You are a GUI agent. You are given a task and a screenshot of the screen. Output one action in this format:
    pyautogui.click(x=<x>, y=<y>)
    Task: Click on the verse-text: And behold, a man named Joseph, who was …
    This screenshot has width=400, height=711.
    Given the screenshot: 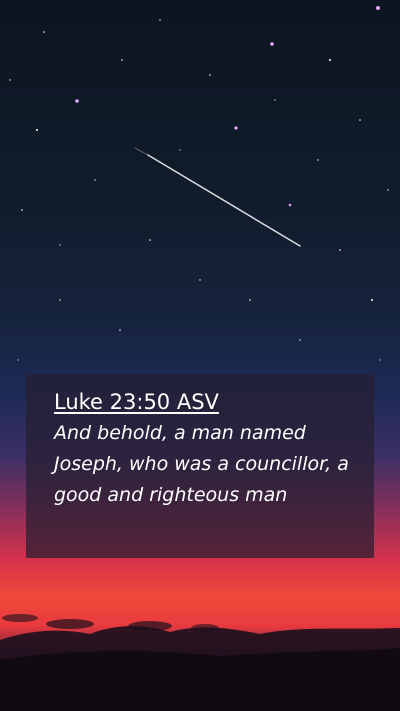 What is the action you would take?
    pyautogui.click(x=201, y=464)
    